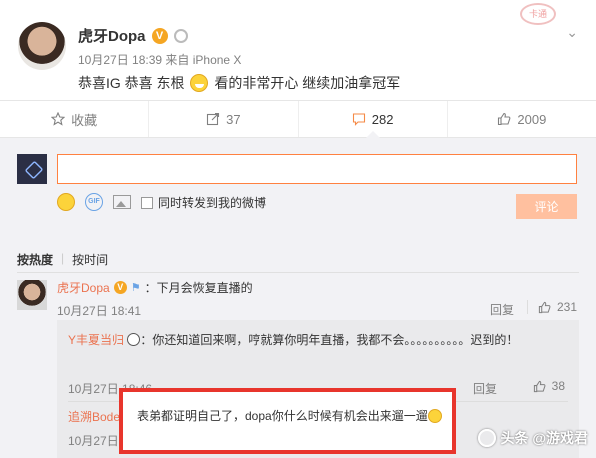 This screenshot has height=458, width=596. I want to click on panda-emoji-icon, so click(134, 339).